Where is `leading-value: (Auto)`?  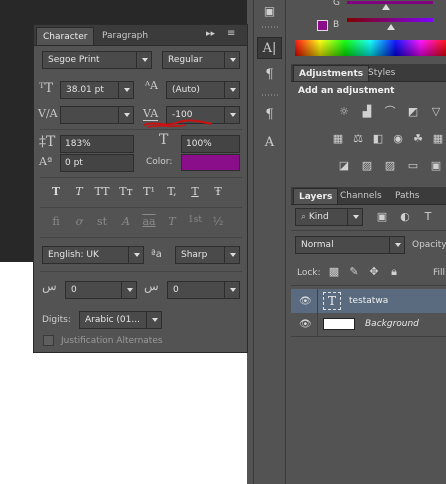
leading-value: (Auto) is located at coordinates (186, 90).